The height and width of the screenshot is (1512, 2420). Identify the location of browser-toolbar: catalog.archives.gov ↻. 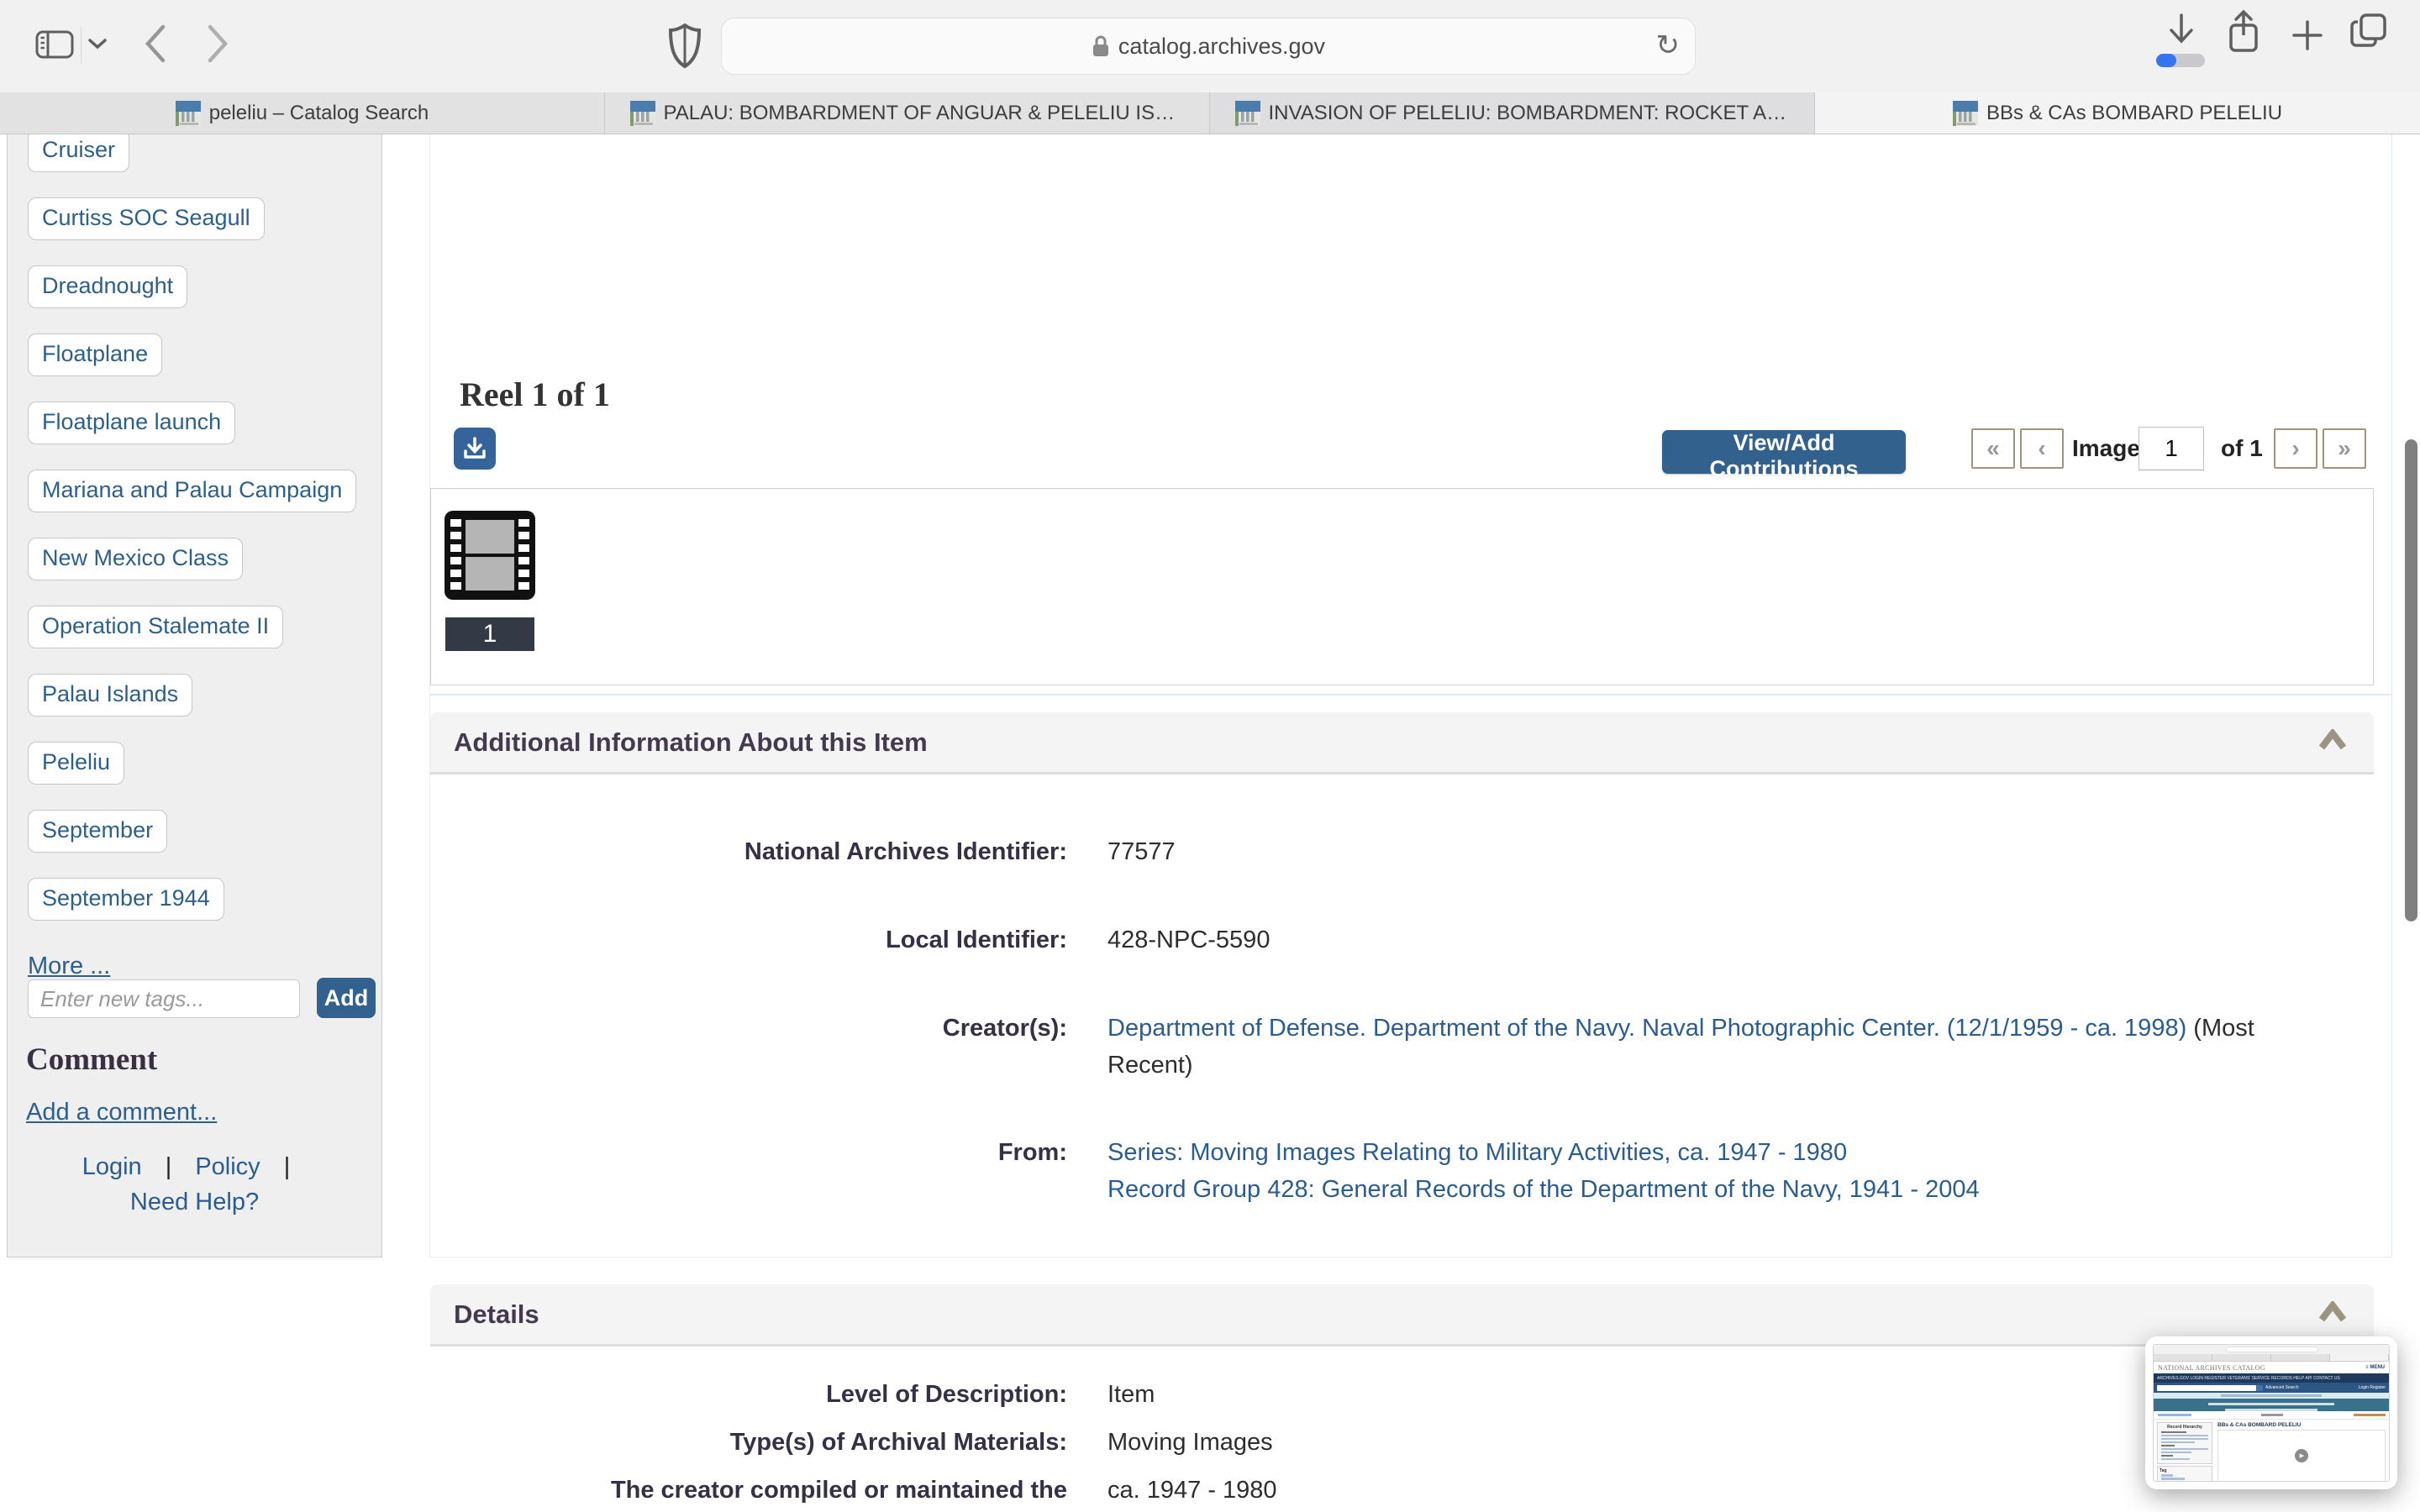
(1210, 46).